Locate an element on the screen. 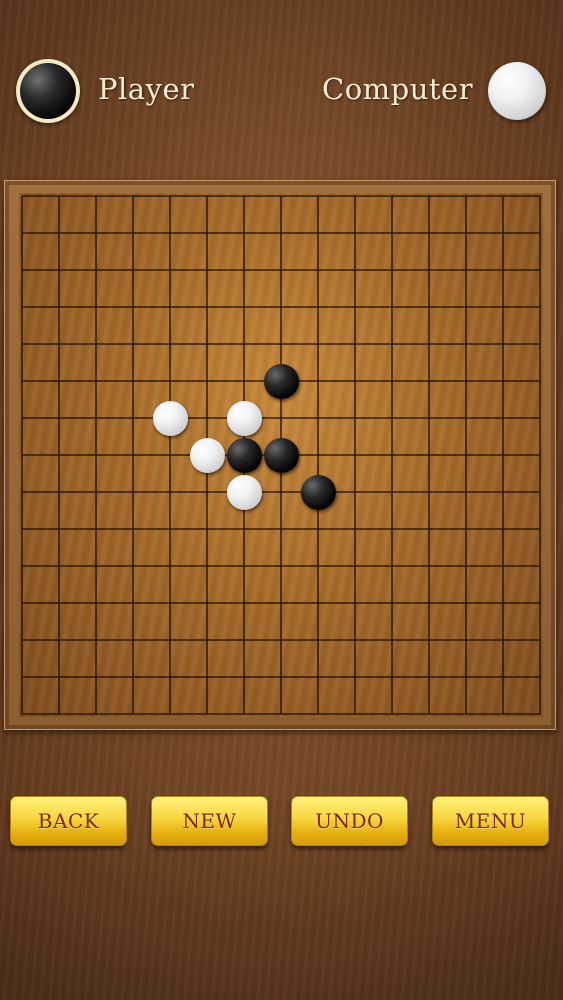 The width and height of the screenshot is (563, 1000). computer-label: Computer is located at coordinates (398, 89).